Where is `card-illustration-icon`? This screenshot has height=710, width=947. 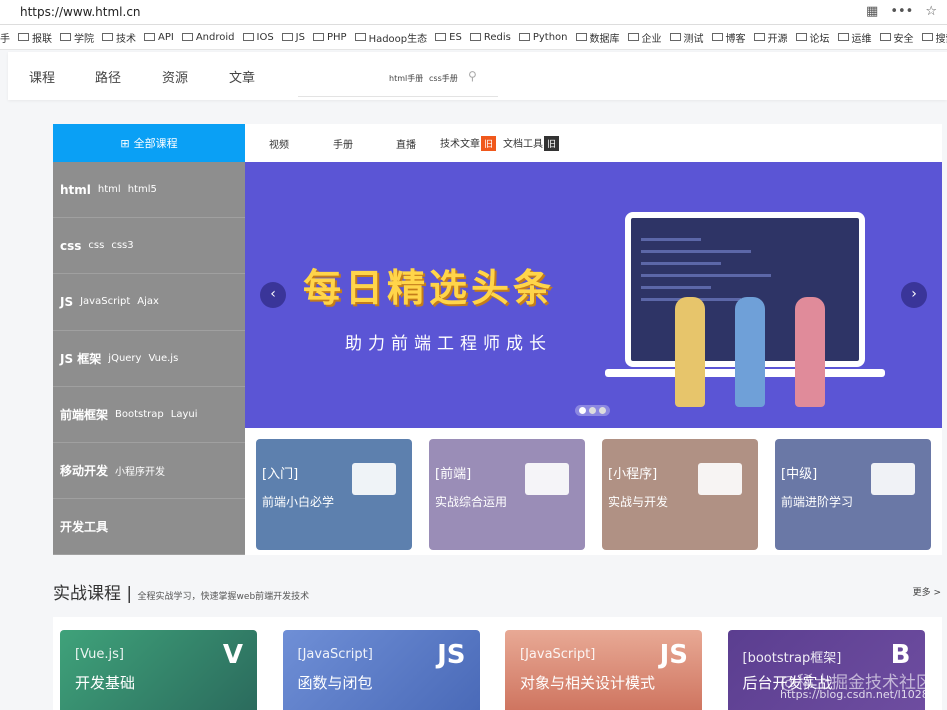 card-illustration-icon is located at coordinates (547, 479).